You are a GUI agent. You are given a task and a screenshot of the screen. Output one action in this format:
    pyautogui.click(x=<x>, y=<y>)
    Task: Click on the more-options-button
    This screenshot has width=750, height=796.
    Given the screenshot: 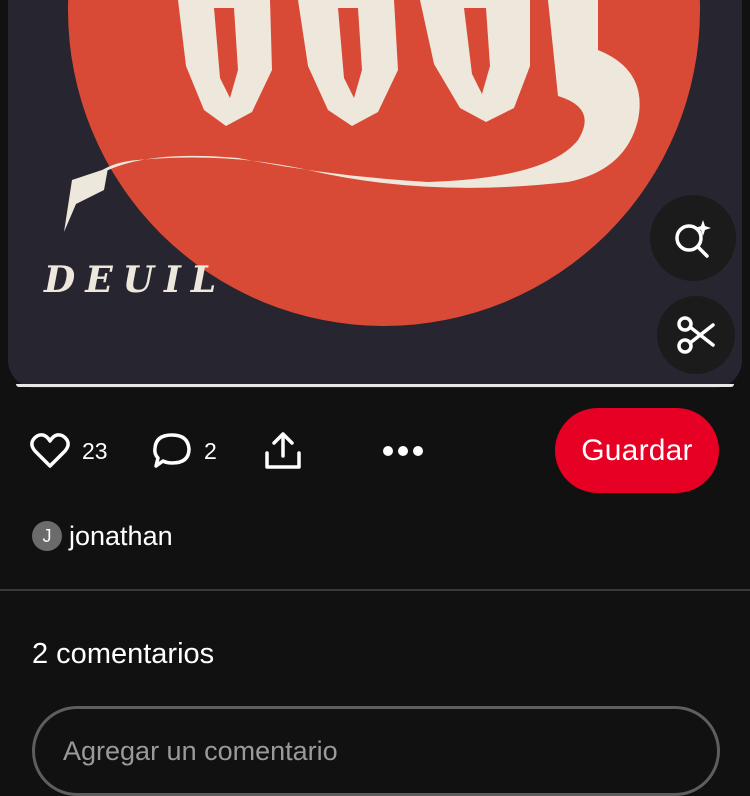 What is the action you would take?
    pyautogui.click(x=403, y=451)
    